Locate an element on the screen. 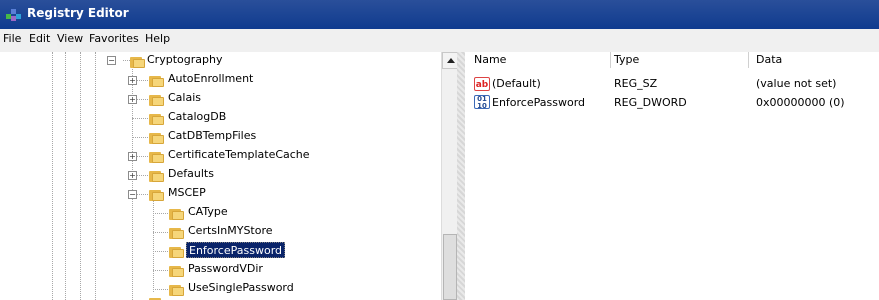 This screenshot has width=879, height=300. menu-bar: File Edit View Favorites Help is located at coordinates (439, 39).